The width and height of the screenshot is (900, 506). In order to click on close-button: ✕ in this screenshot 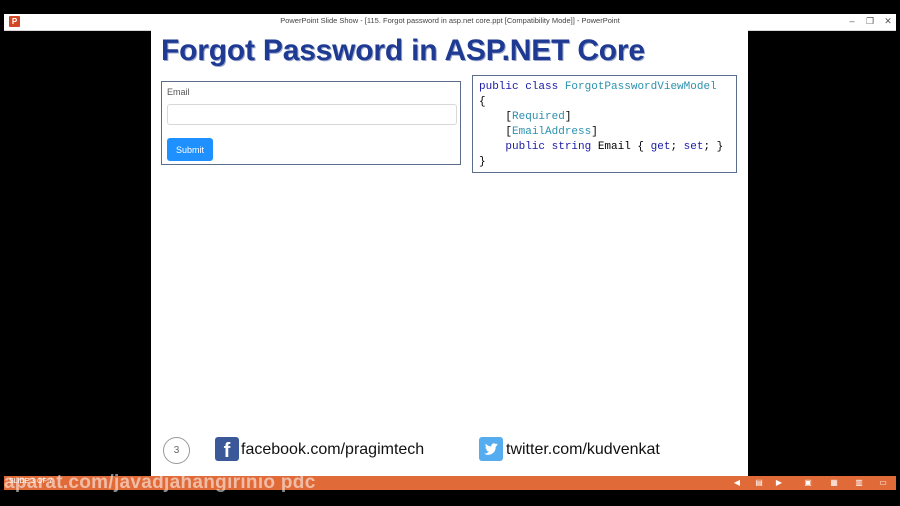, I will do `click(888, 21)`.